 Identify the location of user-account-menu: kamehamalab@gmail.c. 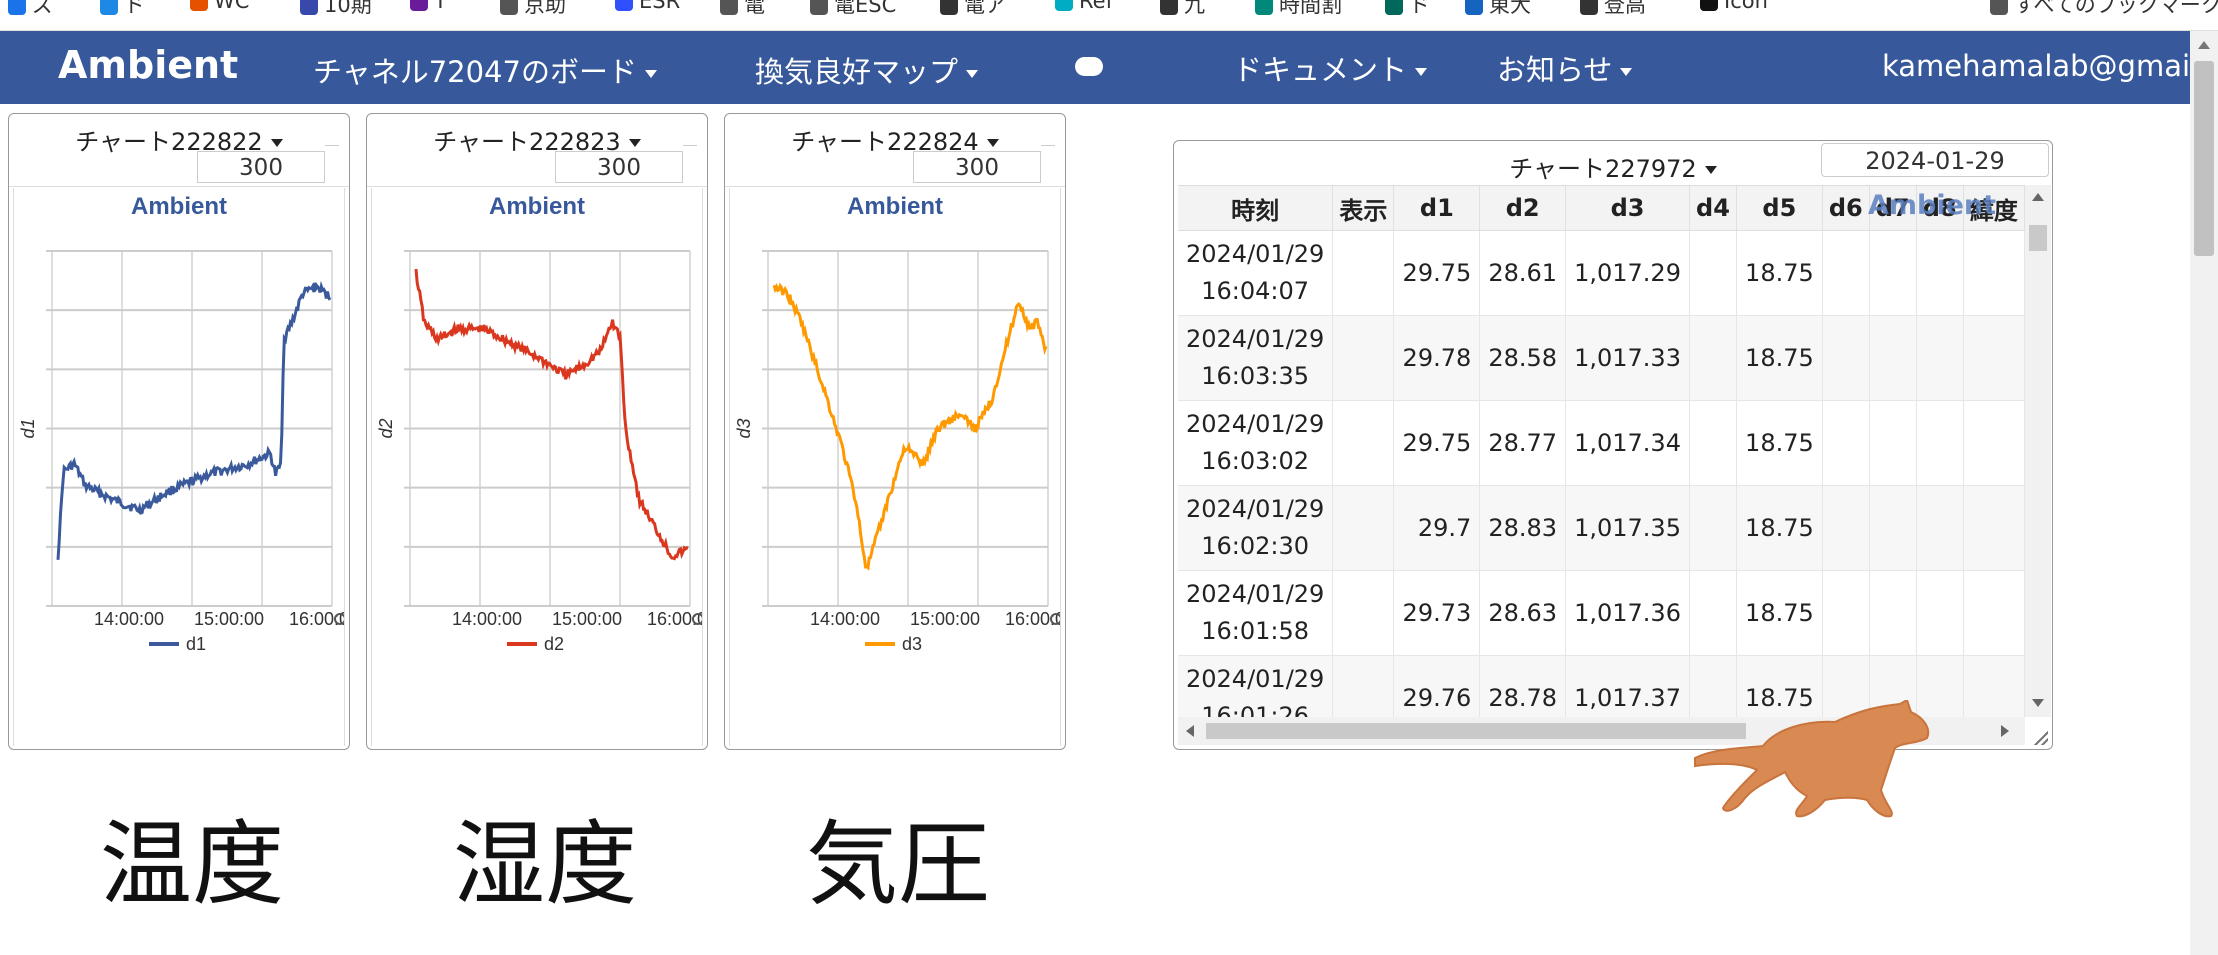
(2050, 66).